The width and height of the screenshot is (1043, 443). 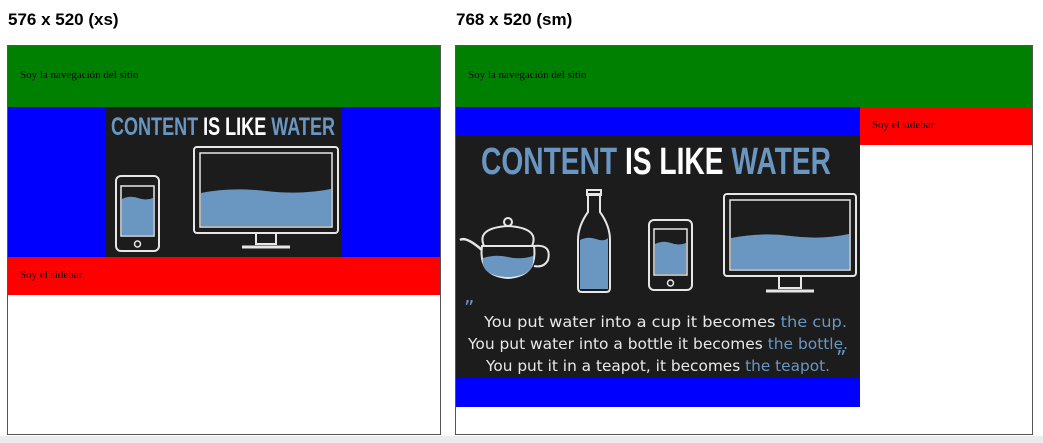 I want to click on content-like-water-image: CONTENT IS LIKE WATER, so click(x=224, y=182).